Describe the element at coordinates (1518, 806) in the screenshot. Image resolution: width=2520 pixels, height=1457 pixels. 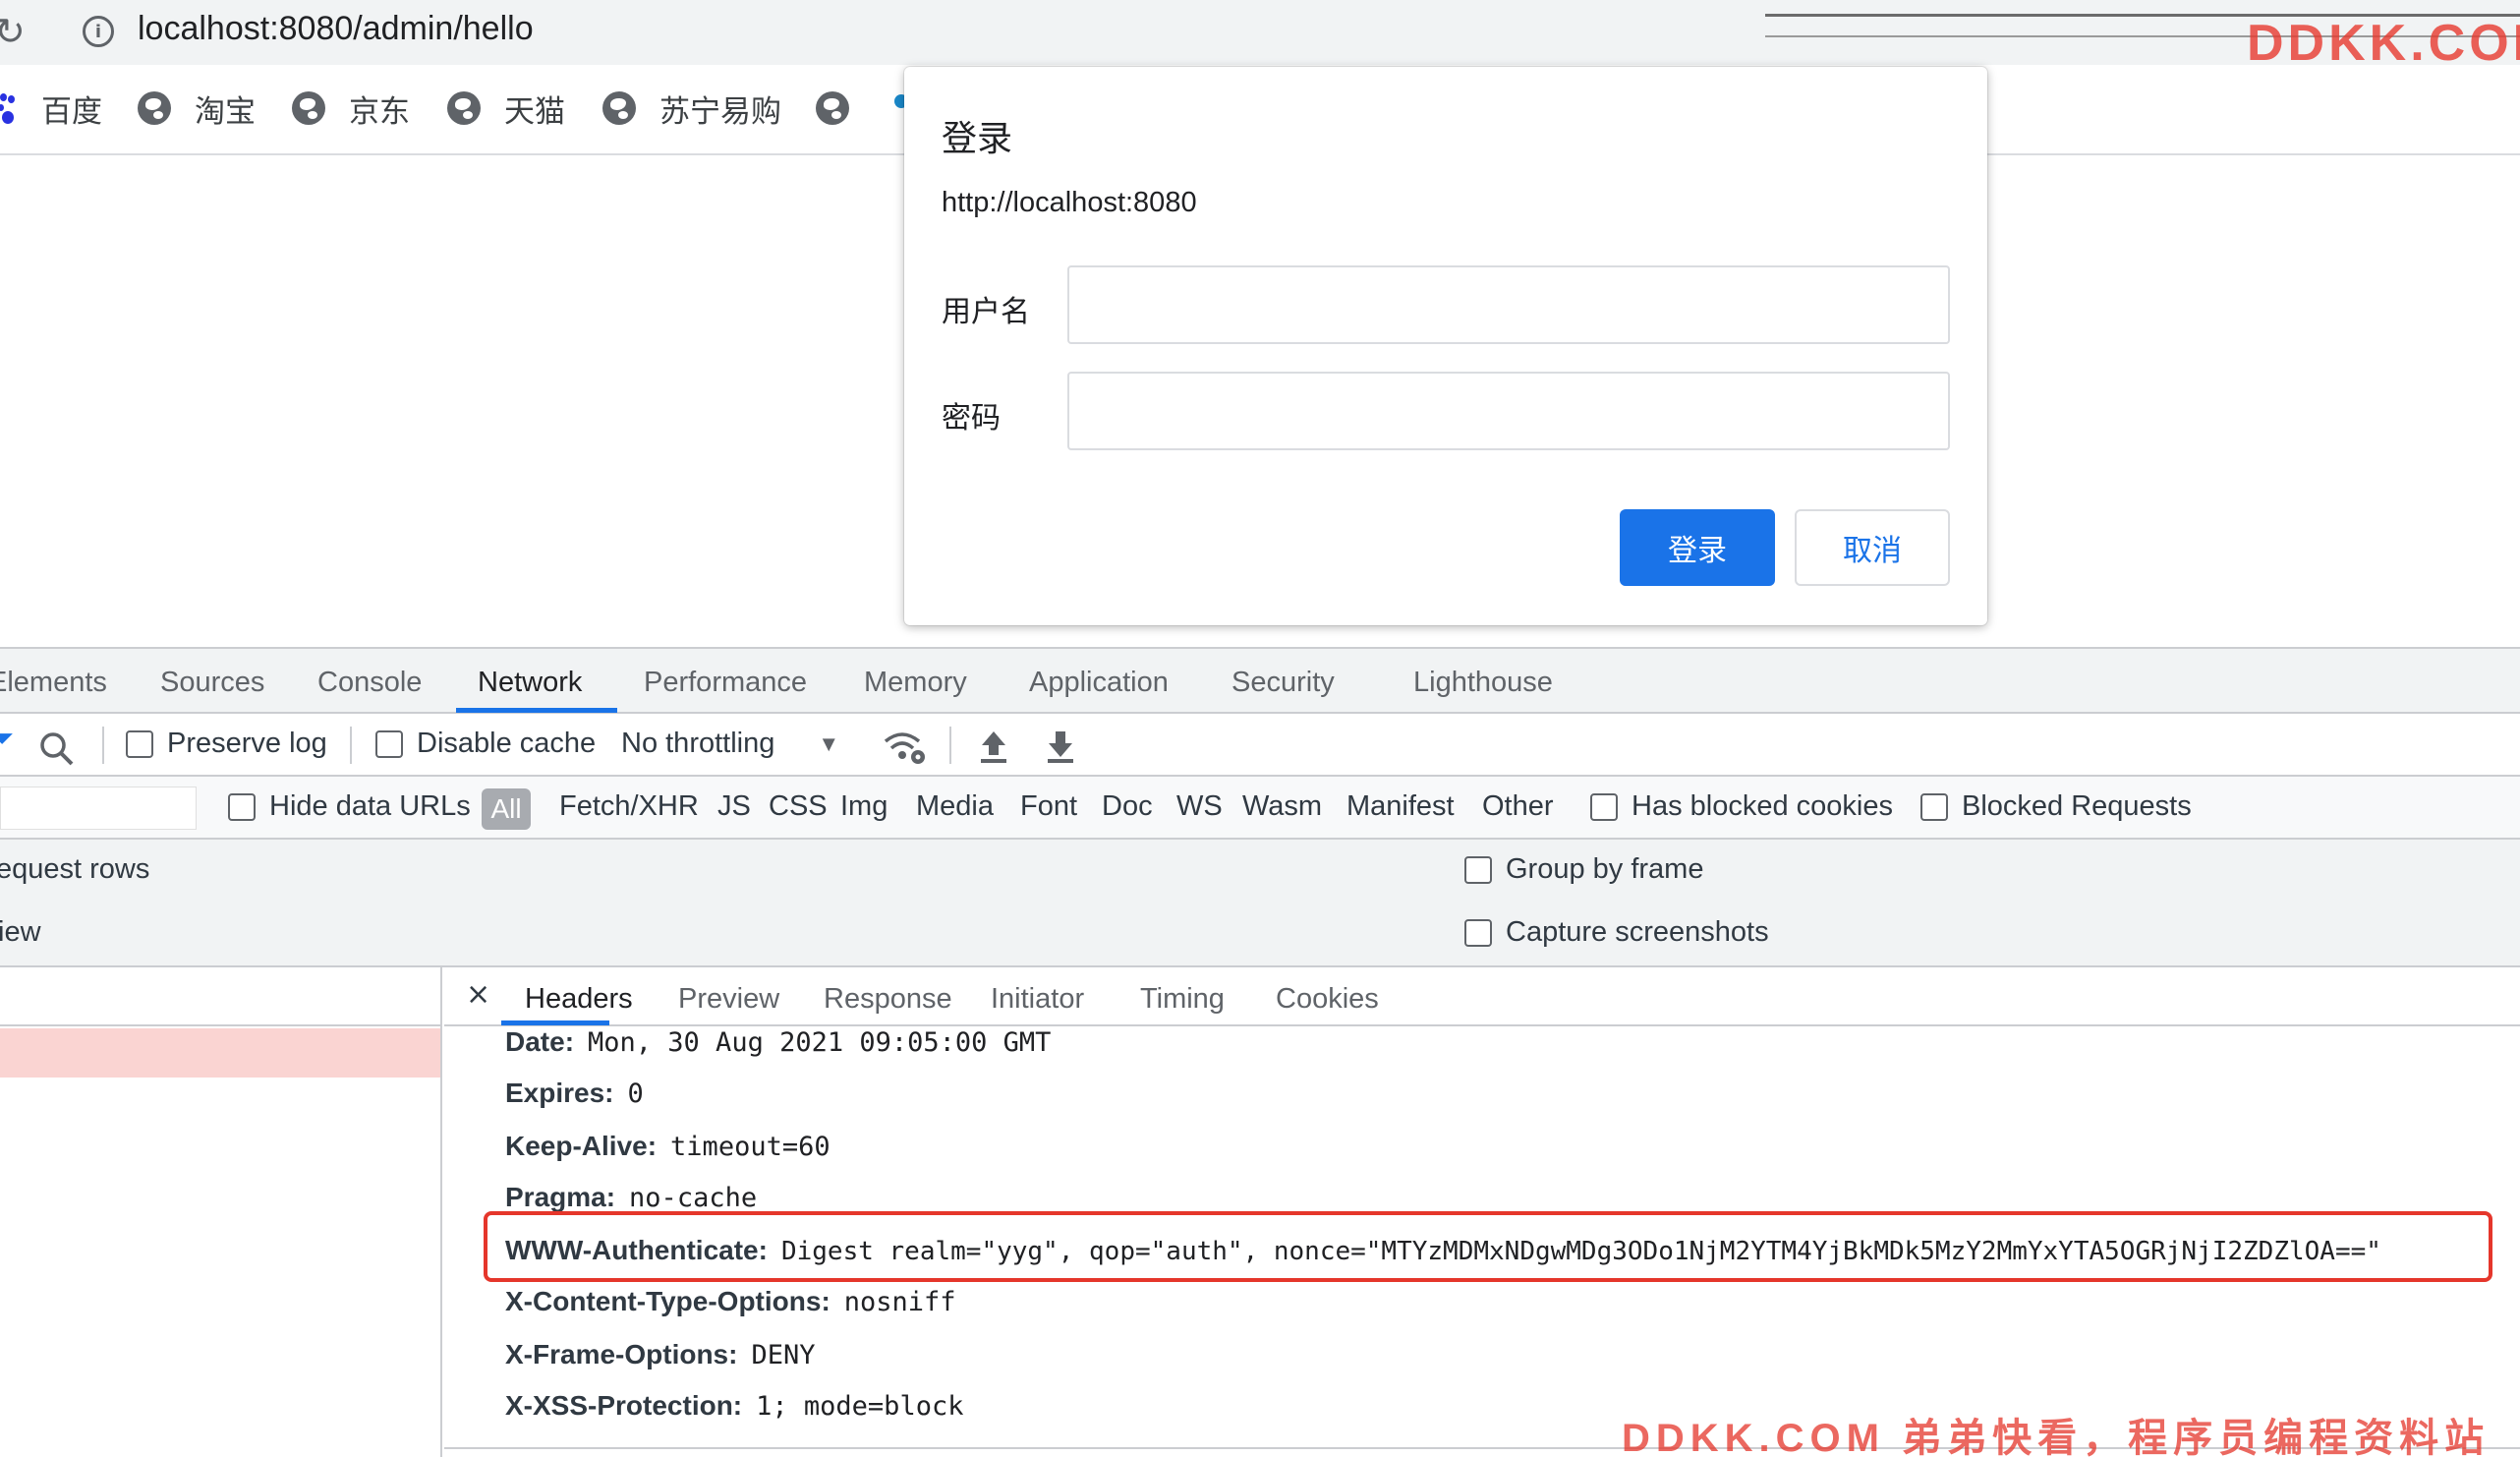
I see `filter-type-other: Other` at that location.